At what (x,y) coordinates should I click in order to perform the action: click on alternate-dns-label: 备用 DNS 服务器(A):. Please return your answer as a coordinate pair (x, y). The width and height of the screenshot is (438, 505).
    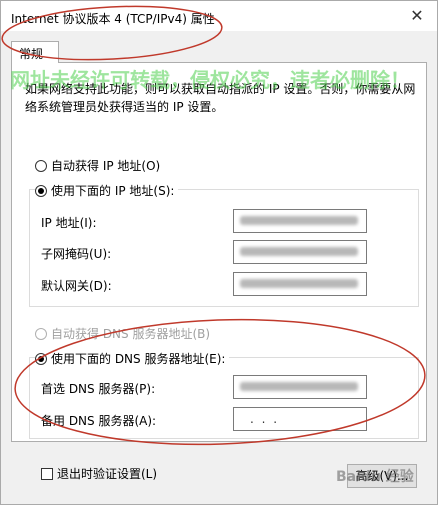
    Looking at the image, I should click on (99, 421).